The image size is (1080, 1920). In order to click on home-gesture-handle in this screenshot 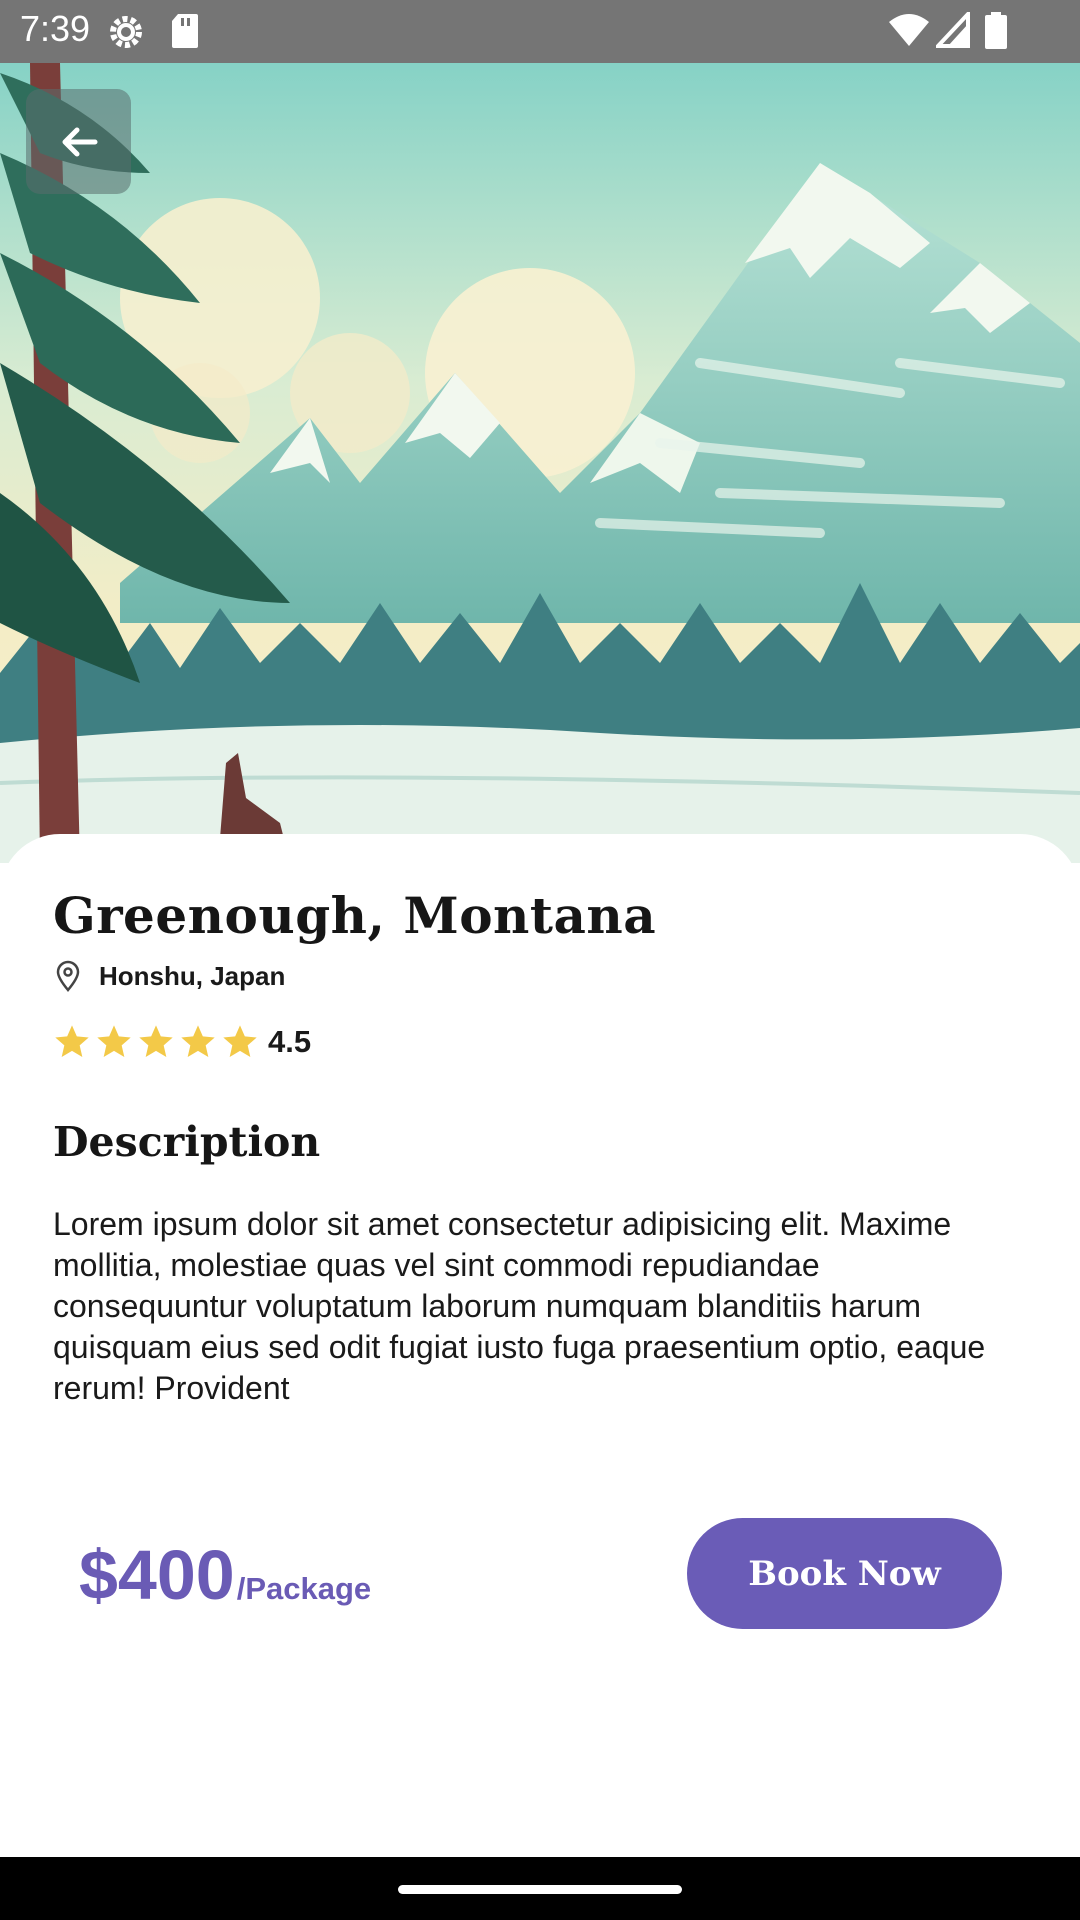, I will do `click(540, 1889)`.